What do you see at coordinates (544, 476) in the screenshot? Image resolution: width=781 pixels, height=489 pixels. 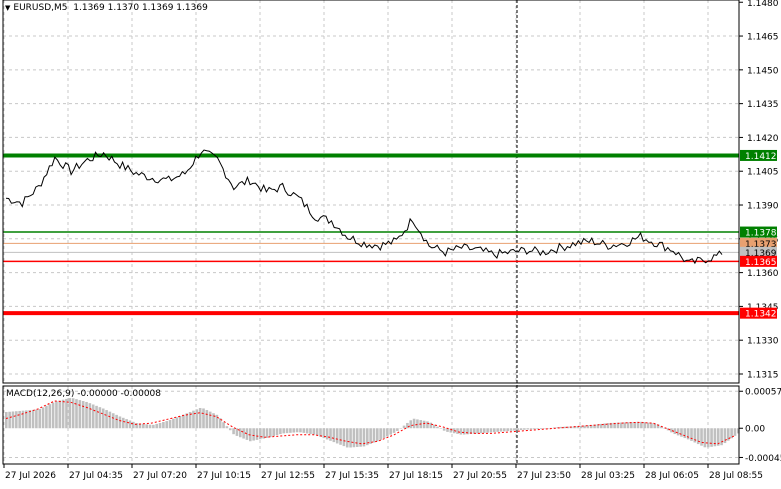 I see `time-tick-label: 27 Jul 23:50` at bounding box center [544, 476].